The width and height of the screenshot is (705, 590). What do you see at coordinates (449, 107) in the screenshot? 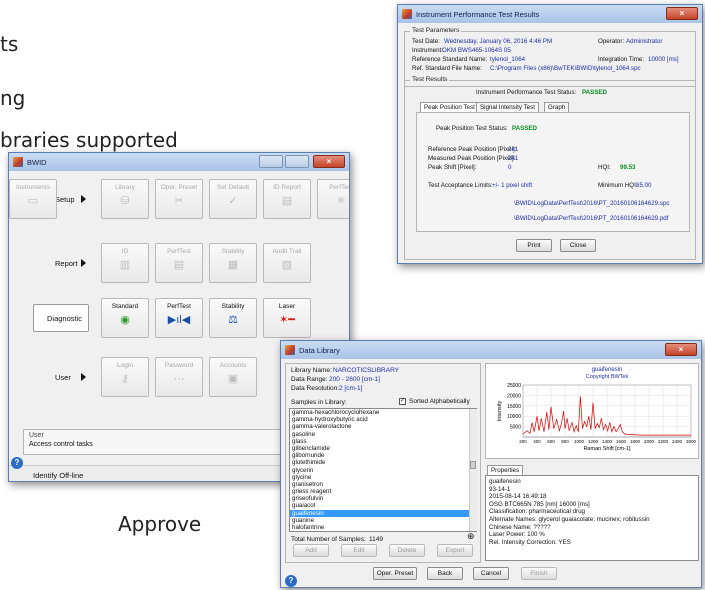
I see `tab-peak-position: Peak Position Test` at bounding box center [449, 107].